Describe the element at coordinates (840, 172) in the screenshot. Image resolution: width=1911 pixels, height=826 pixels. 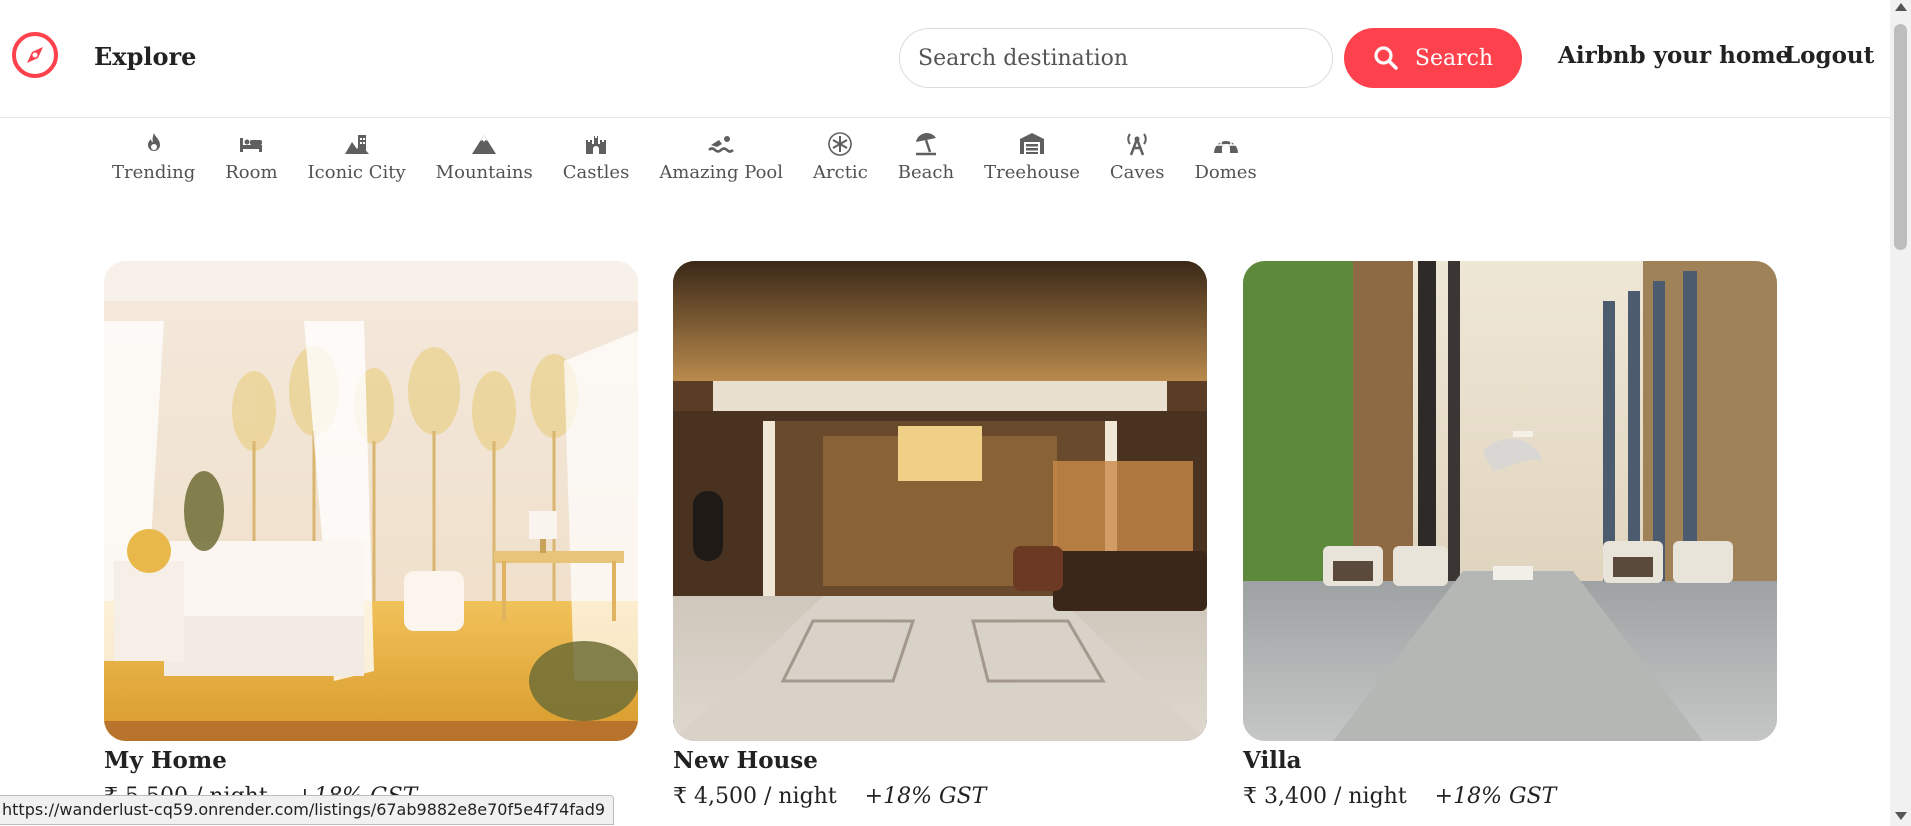
I see `filter-label: Arctic` at that location.